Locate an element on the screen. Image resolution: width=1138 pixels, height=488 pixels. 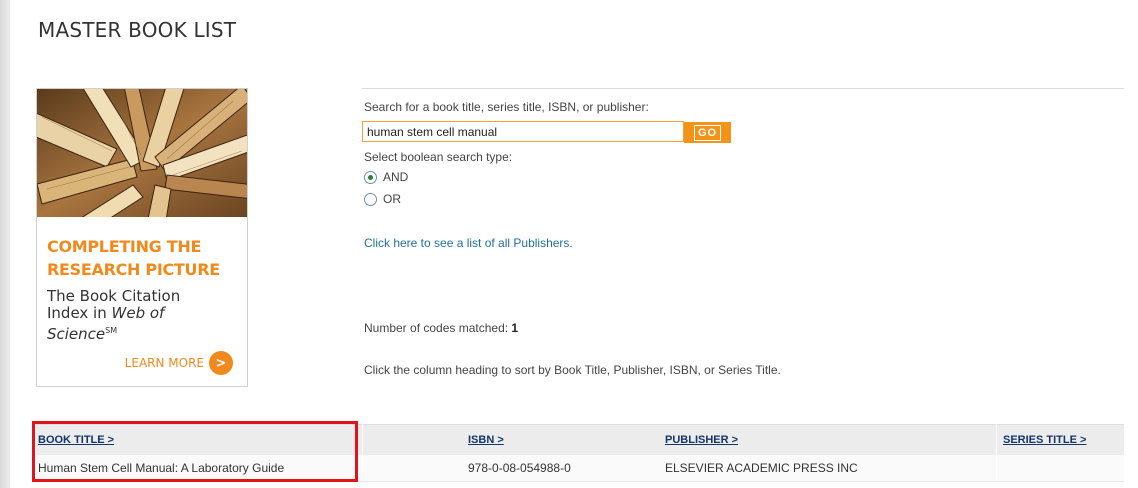
matched-count: Number of codes matched: 1 is located at coordinates (441, 328).